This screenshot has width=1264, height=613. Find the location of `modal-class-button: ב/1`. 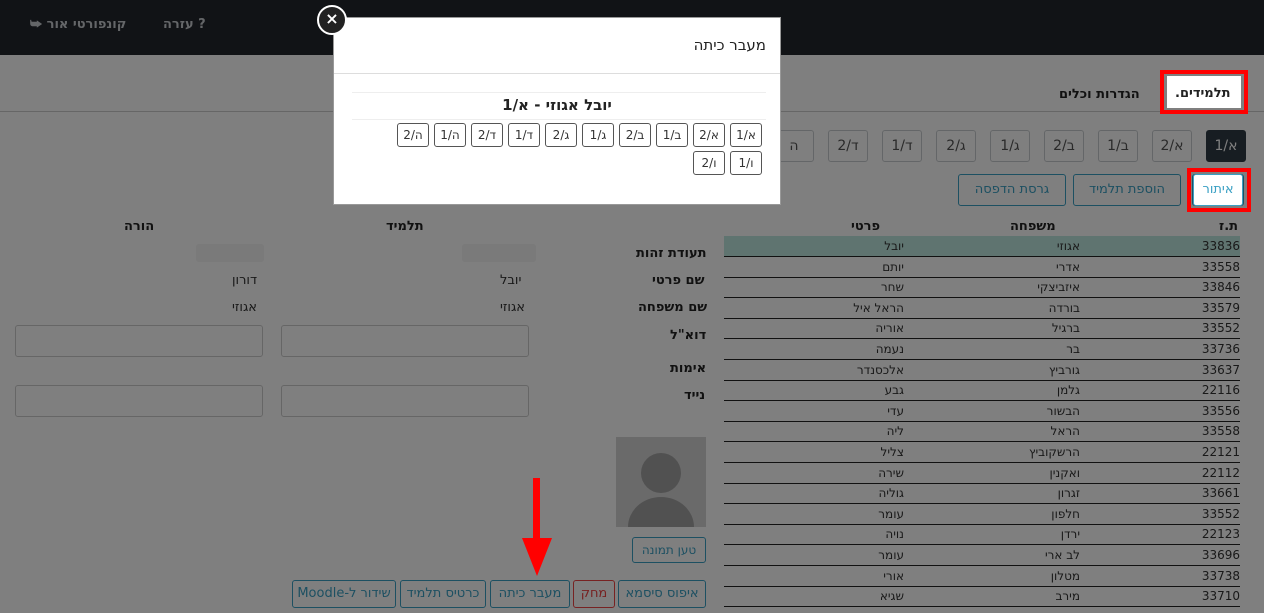

modal-class-button: ב/1 is located at coordinates (672, 135).